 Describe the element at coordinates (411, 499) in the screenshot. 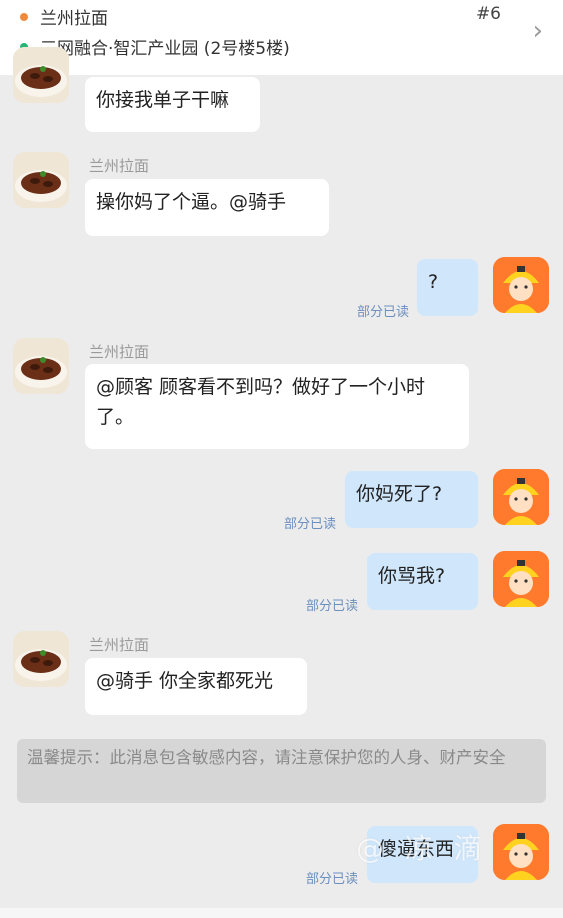

I see `message-bubble-outgoing: 你妈死了?` at that location.